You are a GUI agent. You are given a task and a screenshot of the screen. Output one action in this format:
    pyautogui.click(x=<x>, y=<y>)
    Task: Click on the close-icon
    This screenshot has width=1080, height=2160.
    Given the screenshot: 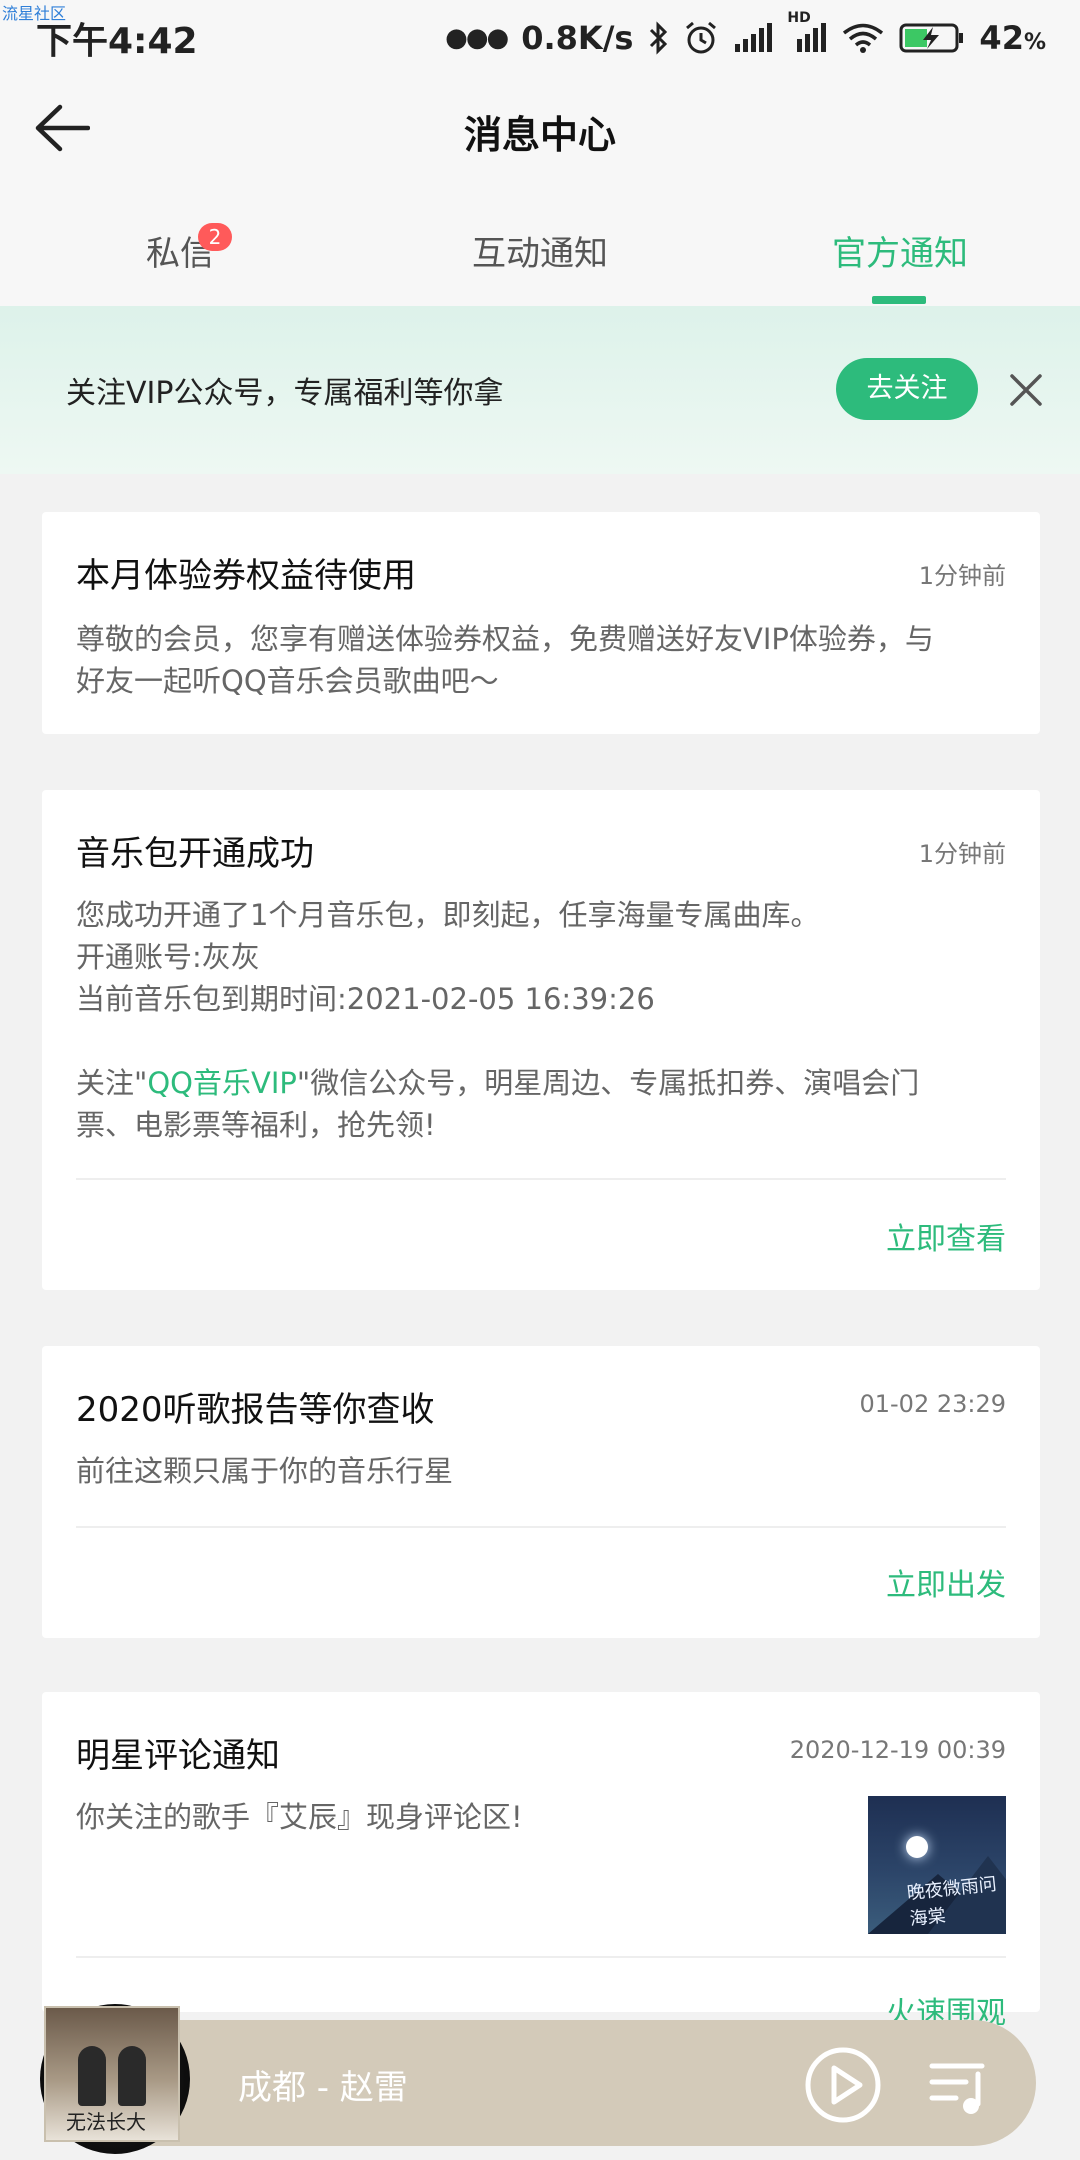 What is the action you would take?
    pyautogui.click(x=1026, y=390)
    